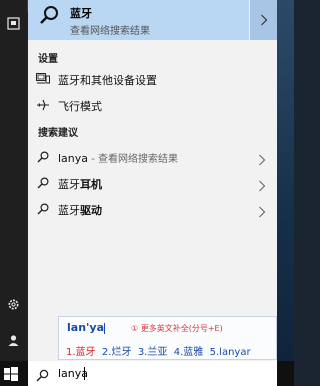  What do you see at coordinates (138, 20) in the screenshot?
I see `best-match-item: 蓝牙 查看网络搜索结果` at bounding box center [138, 20].